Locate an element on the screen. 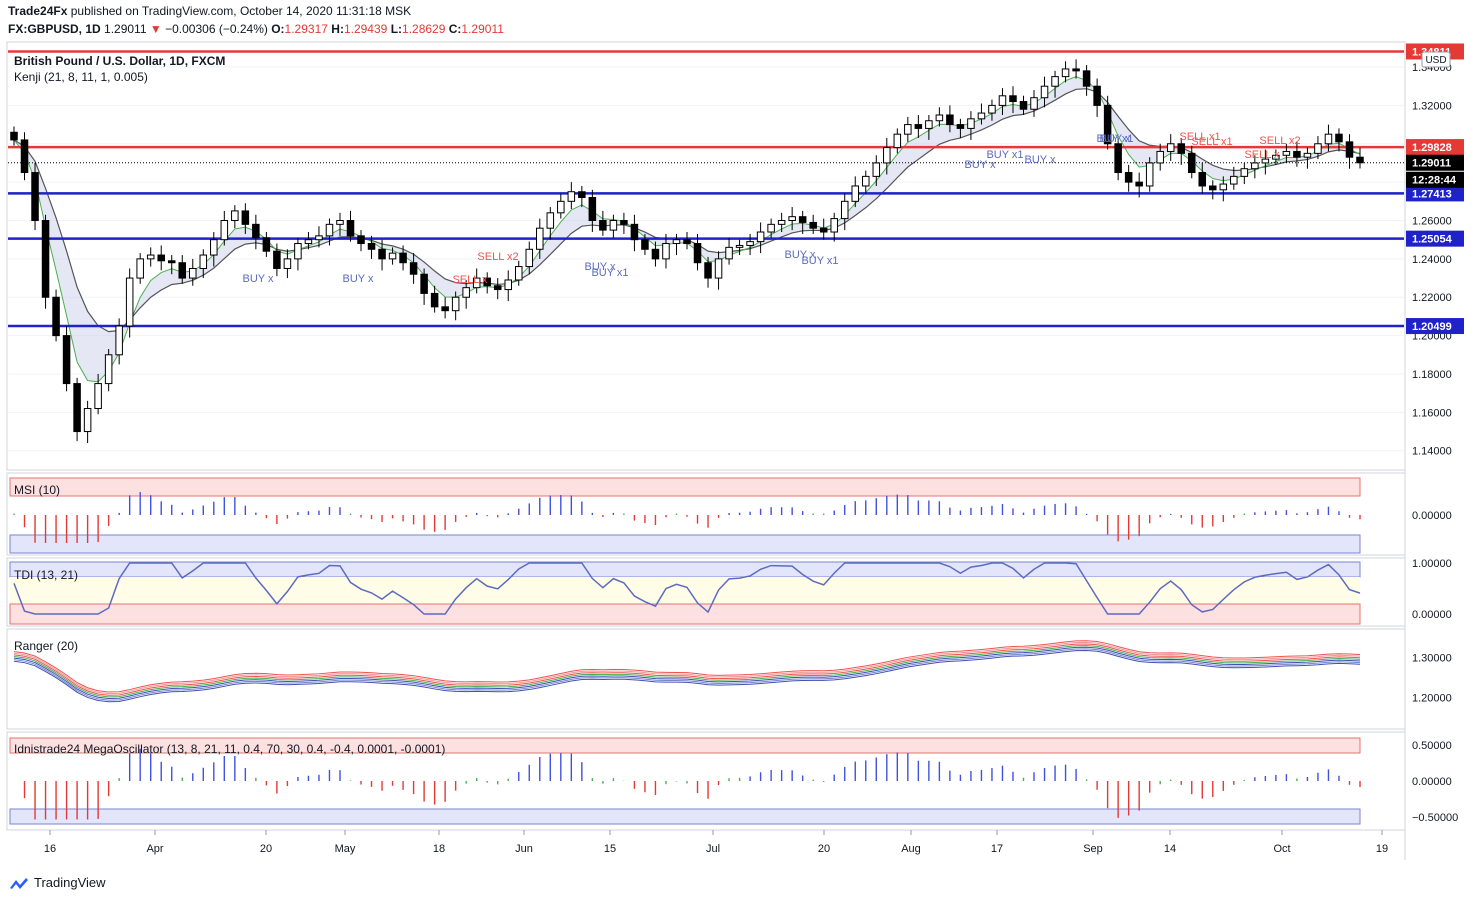 The image size is (1475, 898). signal-label: SELL x is located at coordinates (1262, 155).